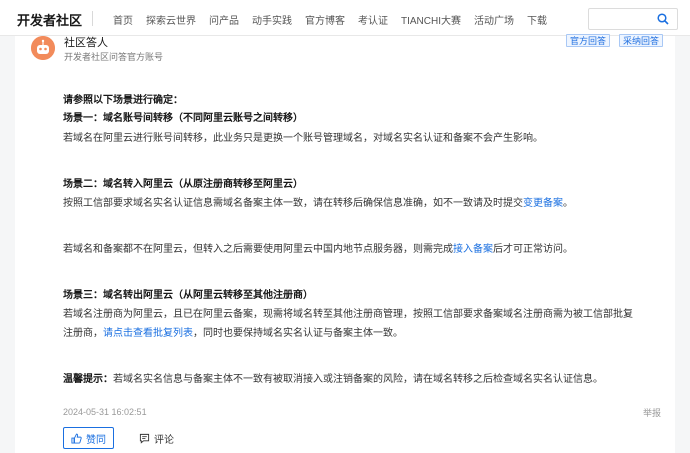 The height and width of the screenshot is (453, 690). Describe the element at coordinates (144, 438) in the screenshot. I see `comment-icon` at that location.